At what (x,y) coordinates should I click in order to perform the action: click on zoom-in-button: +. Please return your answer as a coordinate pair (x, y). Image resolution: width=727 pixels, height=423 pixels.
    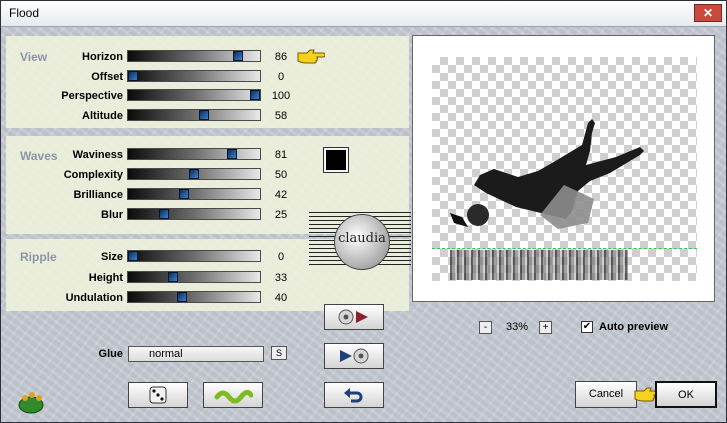
    Looking at the image, I should click on (545, 327).